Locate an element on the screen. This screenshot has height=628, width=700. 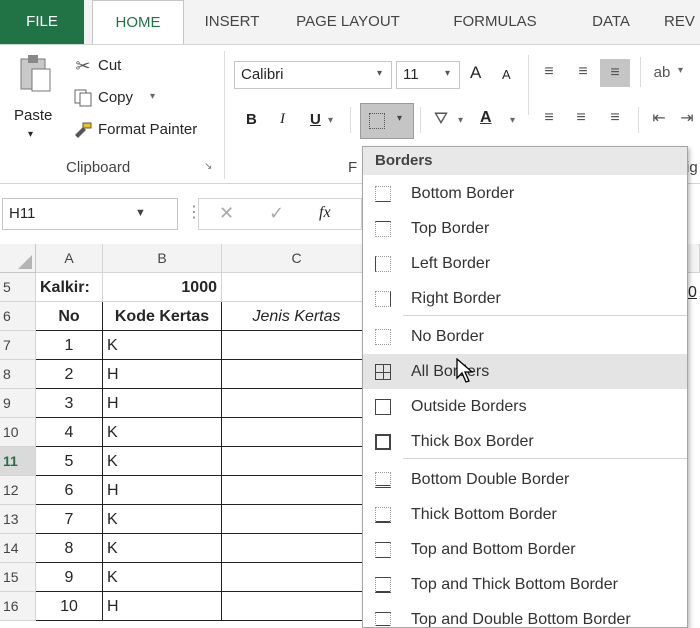
cell-c: Jenis Kertas is located at coordinates (297, 316).